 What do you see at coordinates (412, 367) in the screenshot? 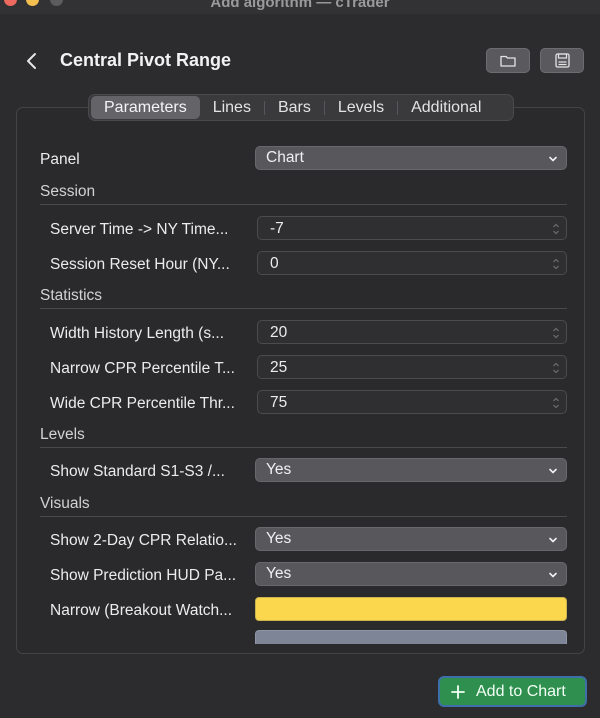
I see `narrow-cpr-percentile-input: 25` at bounding box center [412, 367].